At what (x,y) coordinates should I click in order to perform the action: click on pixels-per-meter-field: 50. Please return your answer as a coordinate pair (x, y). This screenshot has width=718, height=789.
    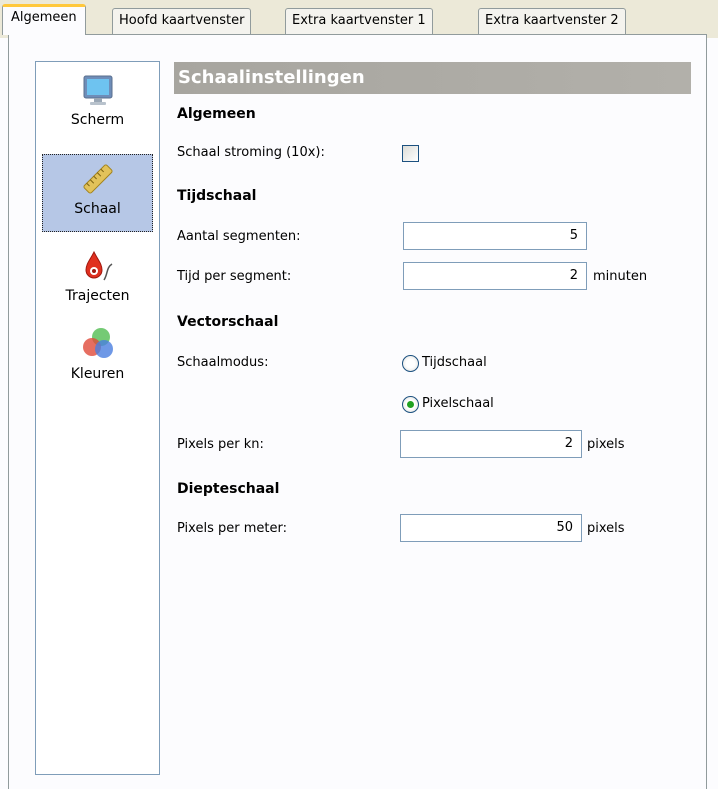
    Looking at the image, I should click on (491, 528).